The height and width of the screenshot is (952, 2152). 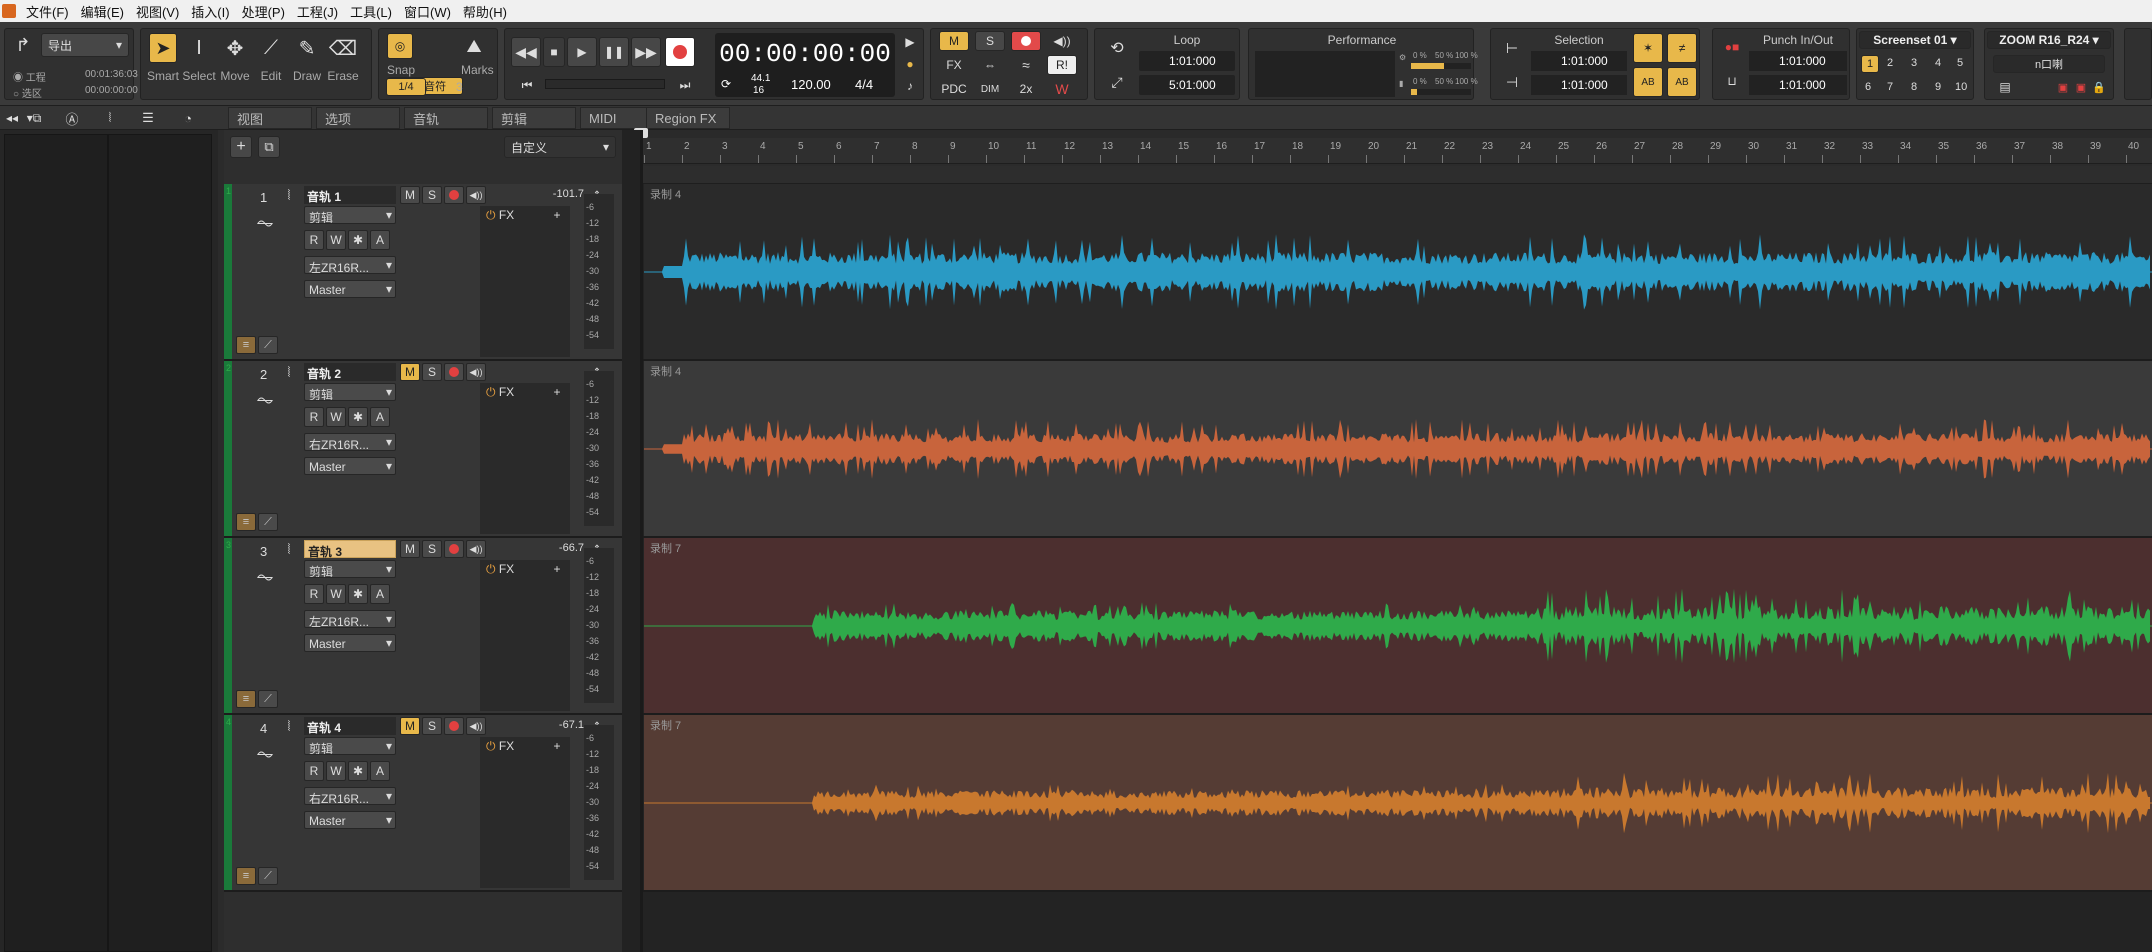 What do you see at coordinates (350, 372) in the screenshot?
I see `track-name: 音轨 2` at bounding box center [350, 372].